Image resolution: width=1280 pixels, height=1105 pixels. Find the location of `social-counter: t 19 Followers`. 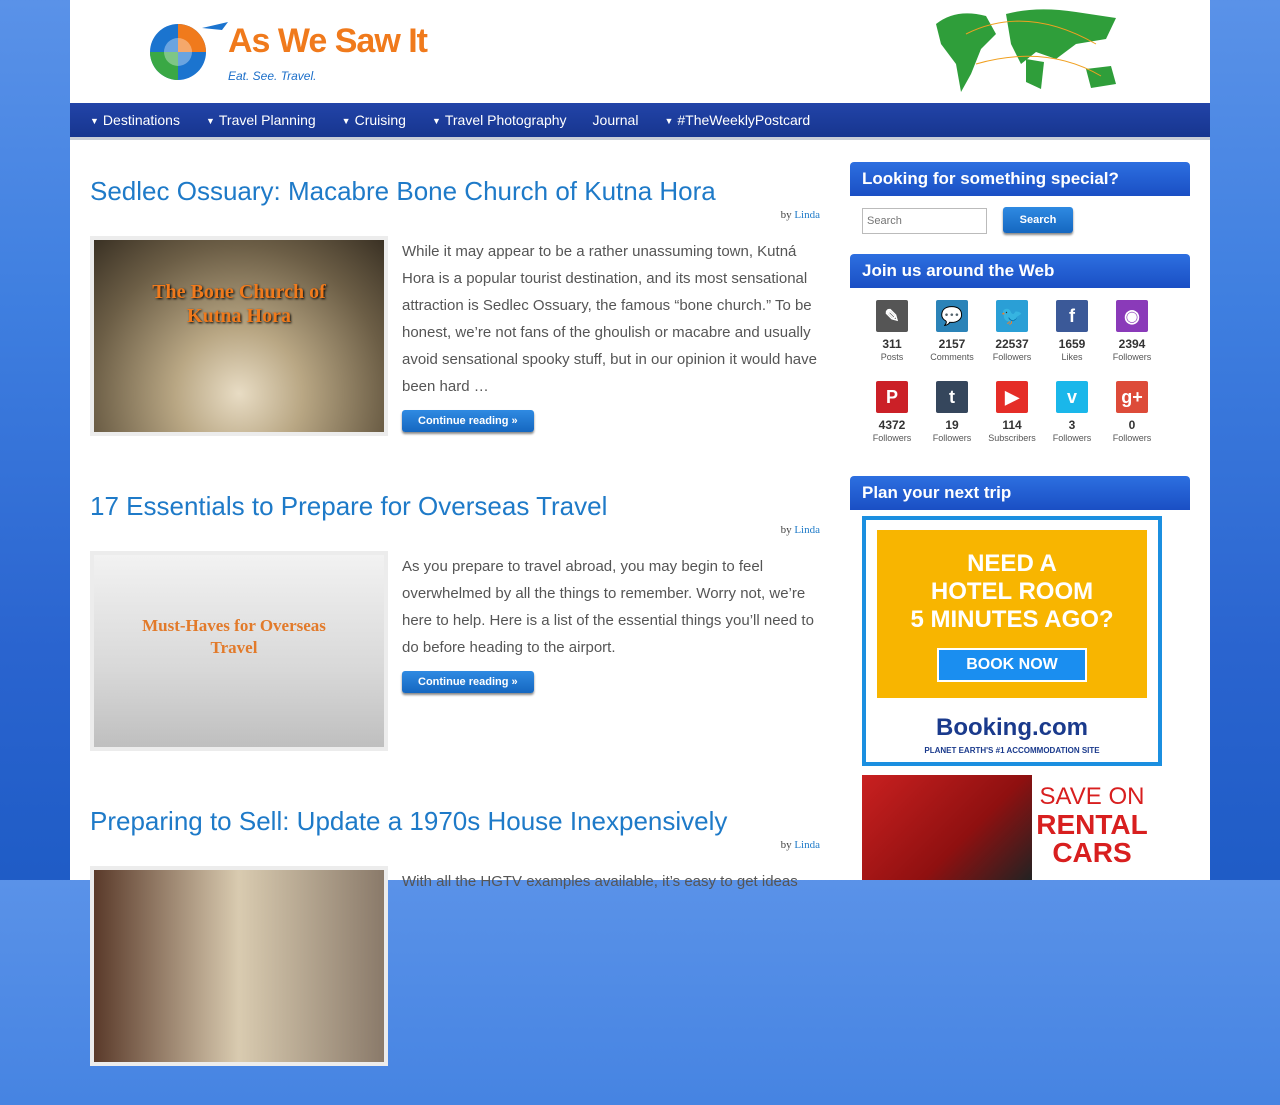

social-counter: t 19 Followers is located at coordinates (952, 412).